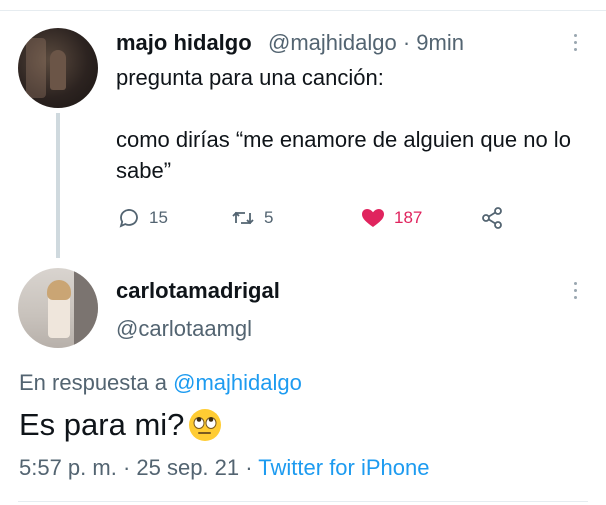  I want to click on tweet-text-content: Es para mi?, so click(102, 424).